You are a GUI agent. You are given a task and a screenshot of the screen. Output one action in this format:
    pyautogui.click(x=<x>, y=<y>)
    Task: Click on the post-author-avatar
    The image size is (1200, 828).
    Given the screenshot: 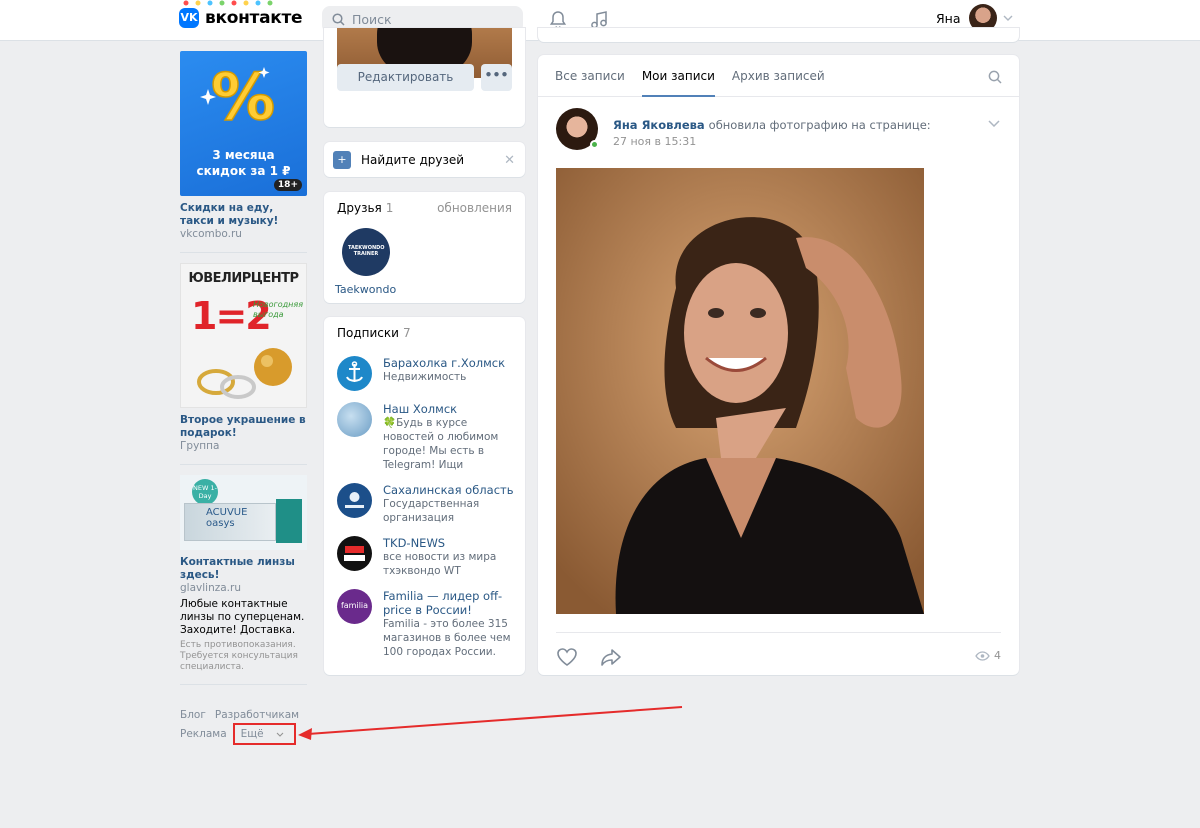 What is the action you would take?
    pyautogui.click(x=577, y=129)
    